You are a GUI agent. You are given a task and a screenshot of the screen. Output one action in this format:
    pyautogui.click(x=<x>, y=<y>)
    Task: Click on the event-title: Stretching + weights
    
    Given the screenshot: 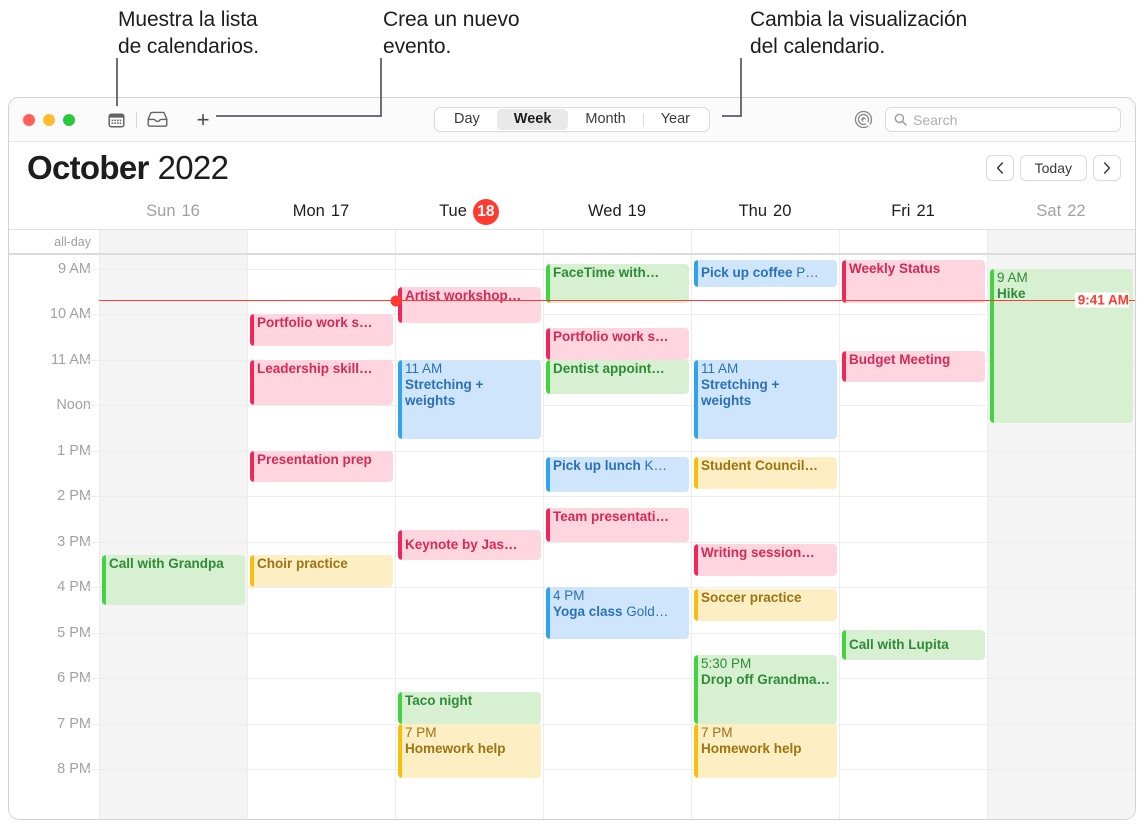 What is the action you would take?
    pyautogui.click(x=740, y=392)
    